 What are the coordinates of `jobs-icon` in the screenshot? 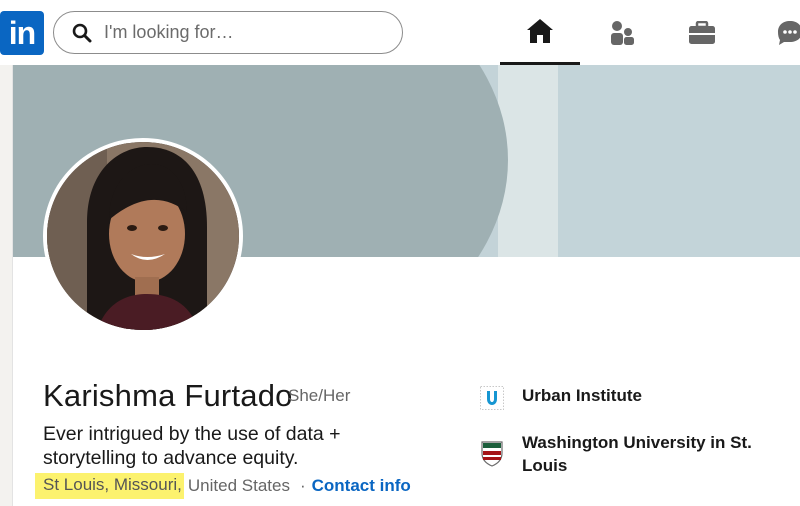 It's located at (702, 32).